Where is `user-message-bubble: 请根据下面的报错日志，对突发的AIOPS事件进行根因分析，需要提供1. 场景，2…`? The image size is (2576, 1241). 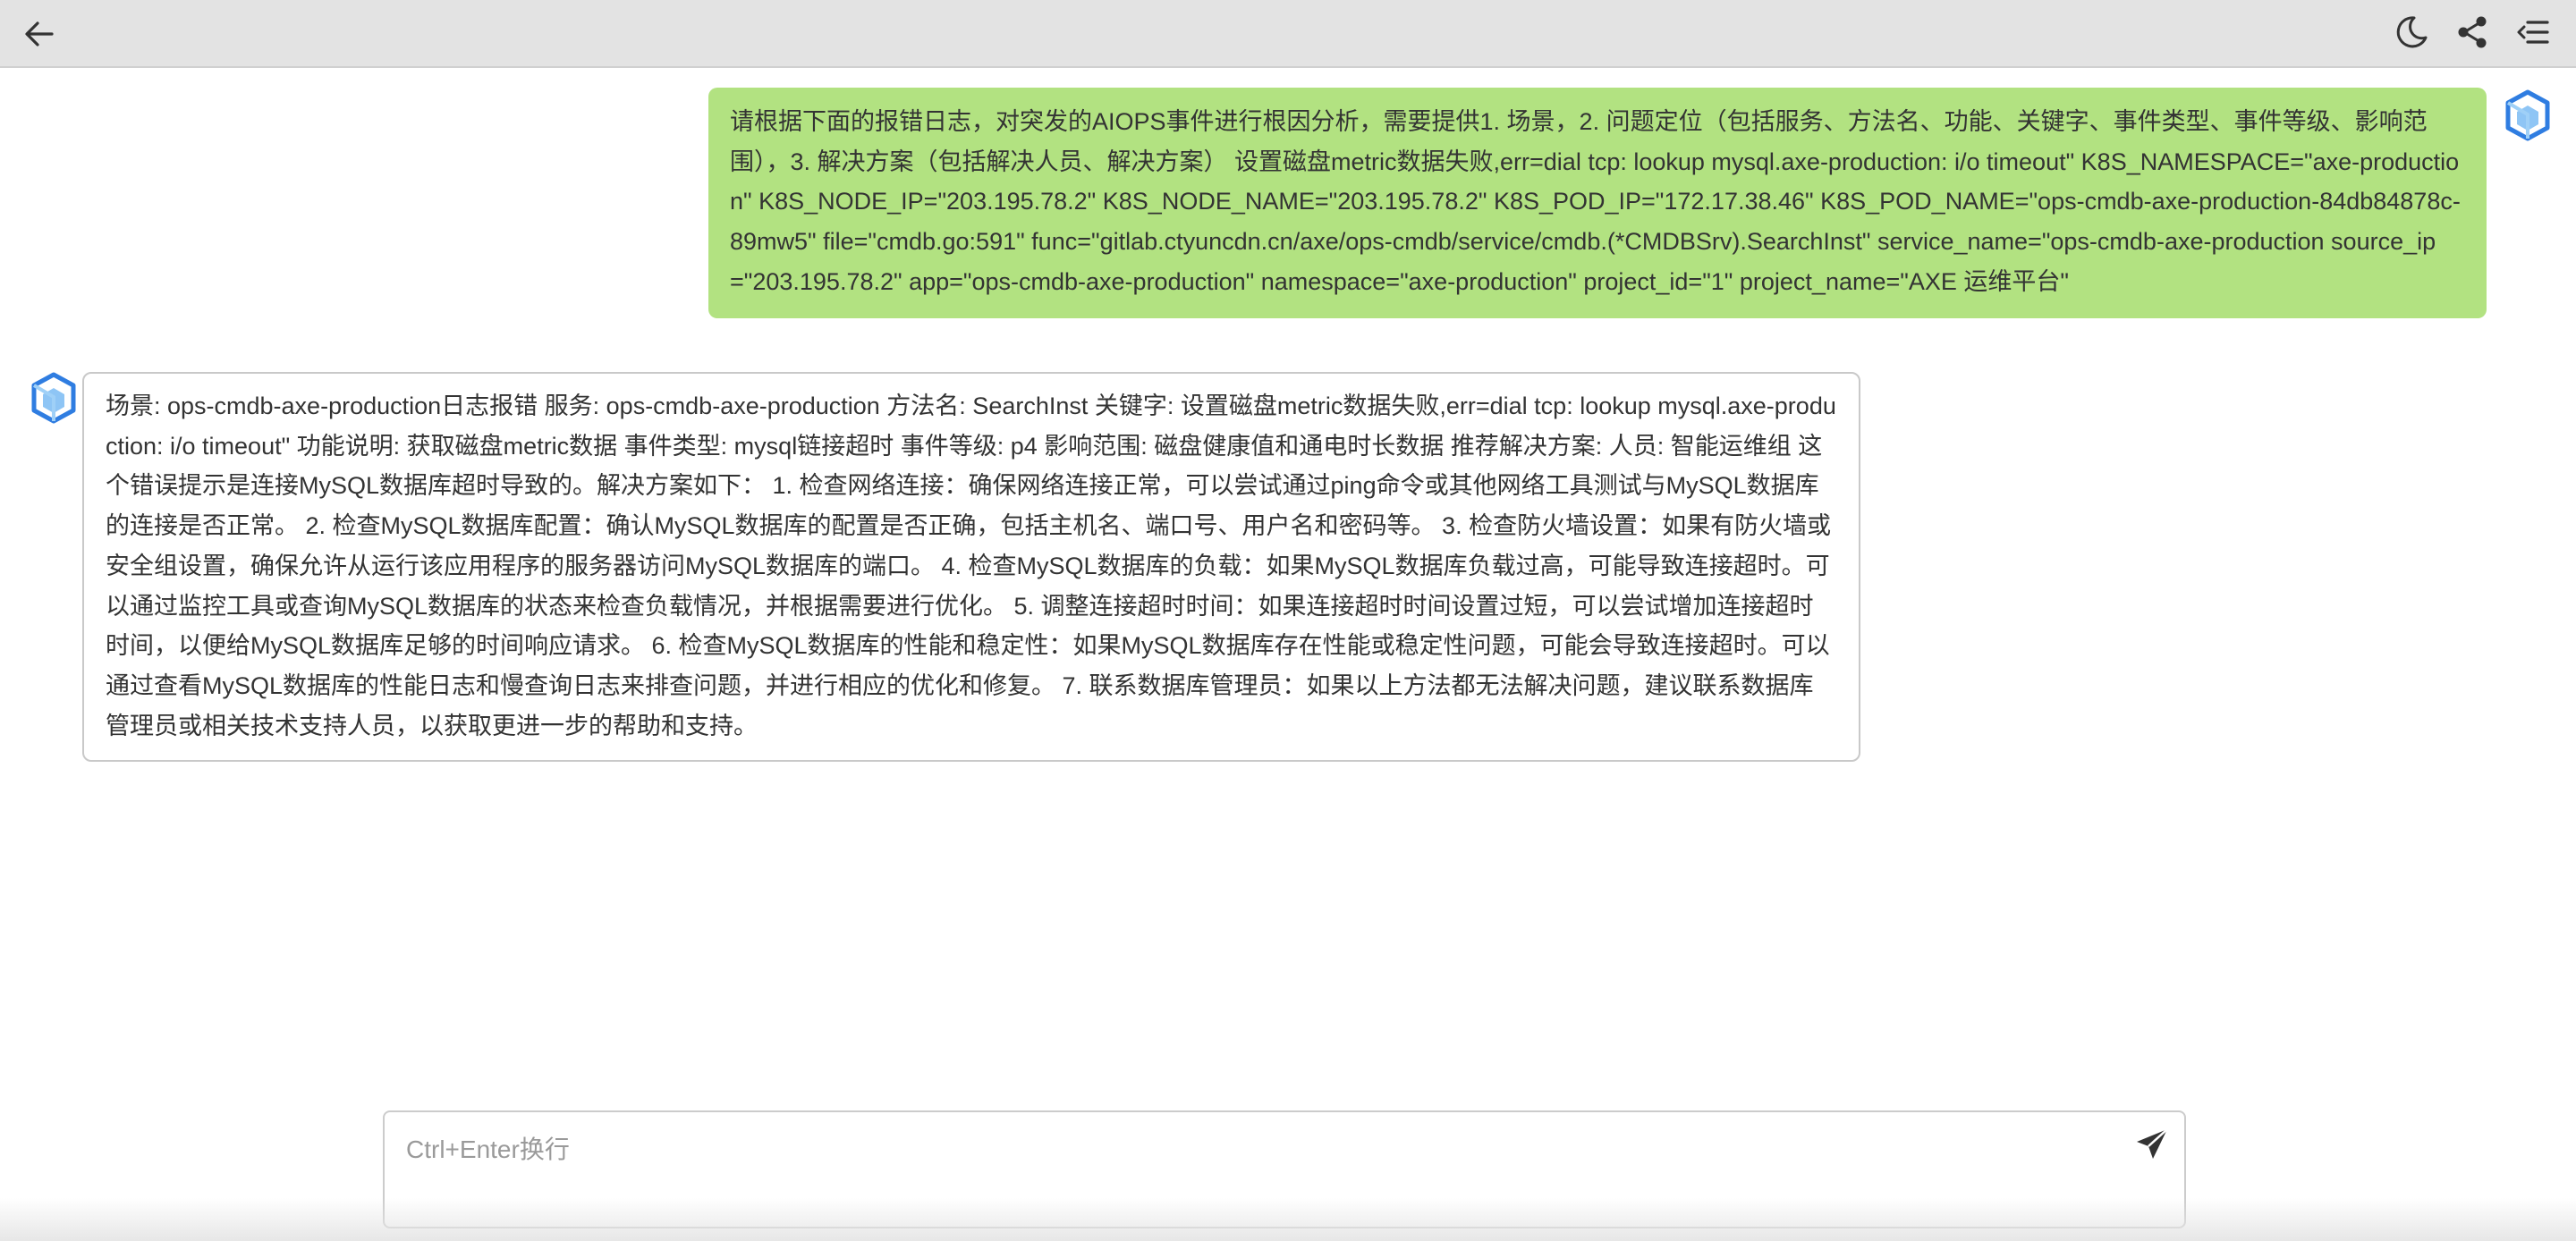 user-message-bubble: 请根据下面的报错日志，对突发的AIOPS事件进行根因分析，需要提供1. 场景，2… is located at coordinates (1597, 203).